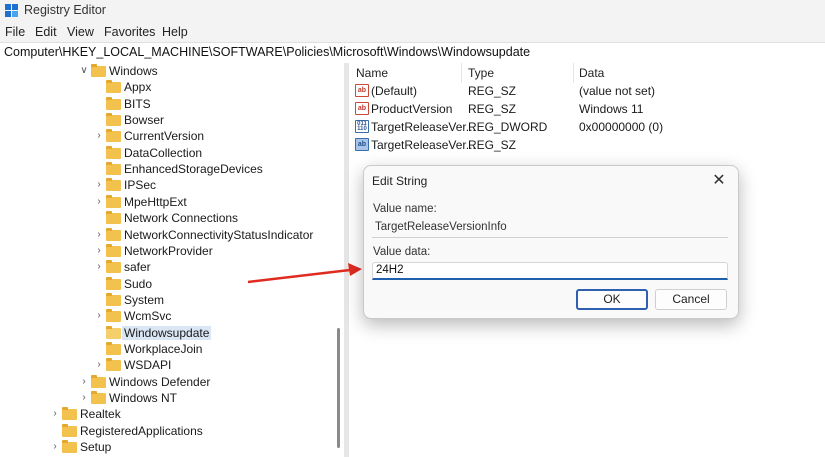 The width and height of the screenshot is (825, 457). What do you see at coordinates (441, 227) in the screenshot?
I see `value-name-text: TargetReleaseVersionInfo` at bounding box center [441, 227].